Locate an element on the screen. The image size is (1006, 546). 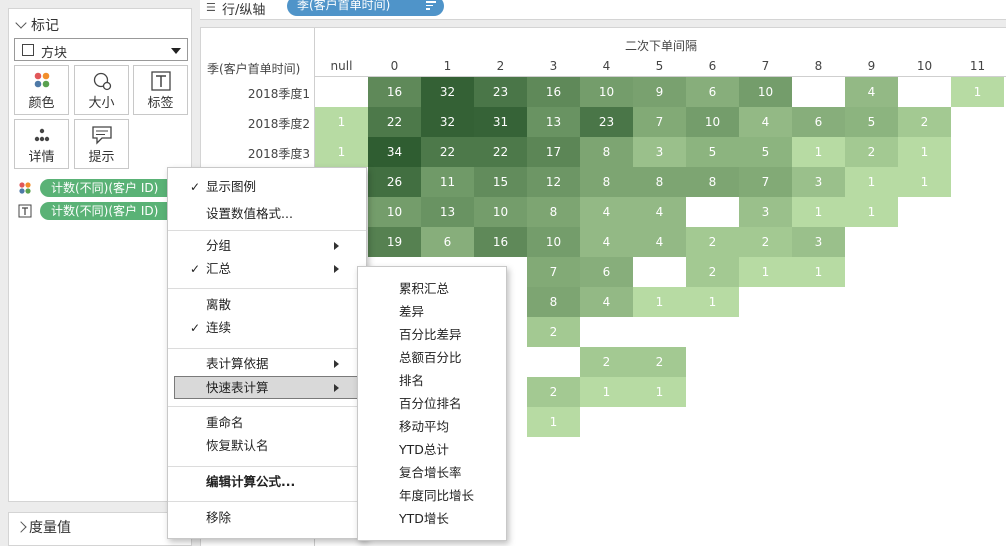
marks-title: 标记 is located at coordinates (37, 25).